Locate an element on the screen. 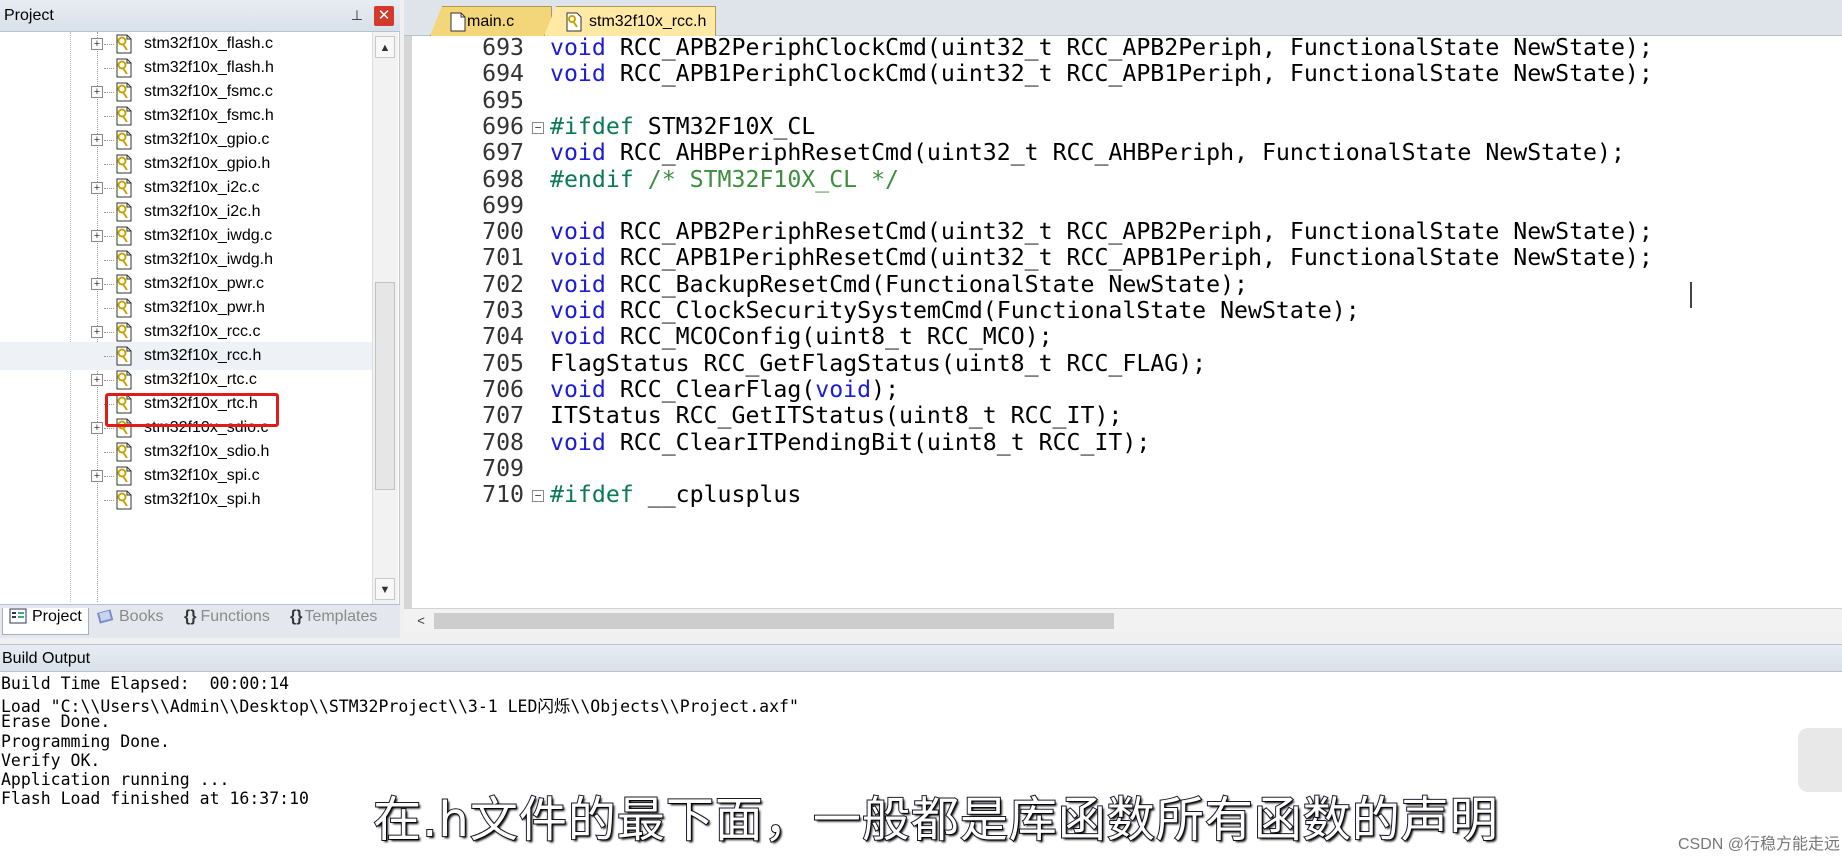 Image resolution: width=1842 pixels, height=860 pixels. line-number: 703 is located at coordinates (503, 310).